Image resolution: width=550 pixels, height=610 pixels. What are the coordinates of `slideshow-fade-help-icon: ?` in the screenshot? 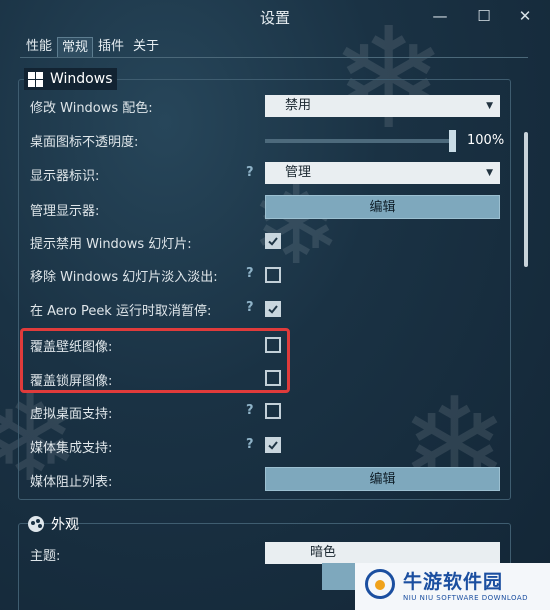 It's located at (250, 273).